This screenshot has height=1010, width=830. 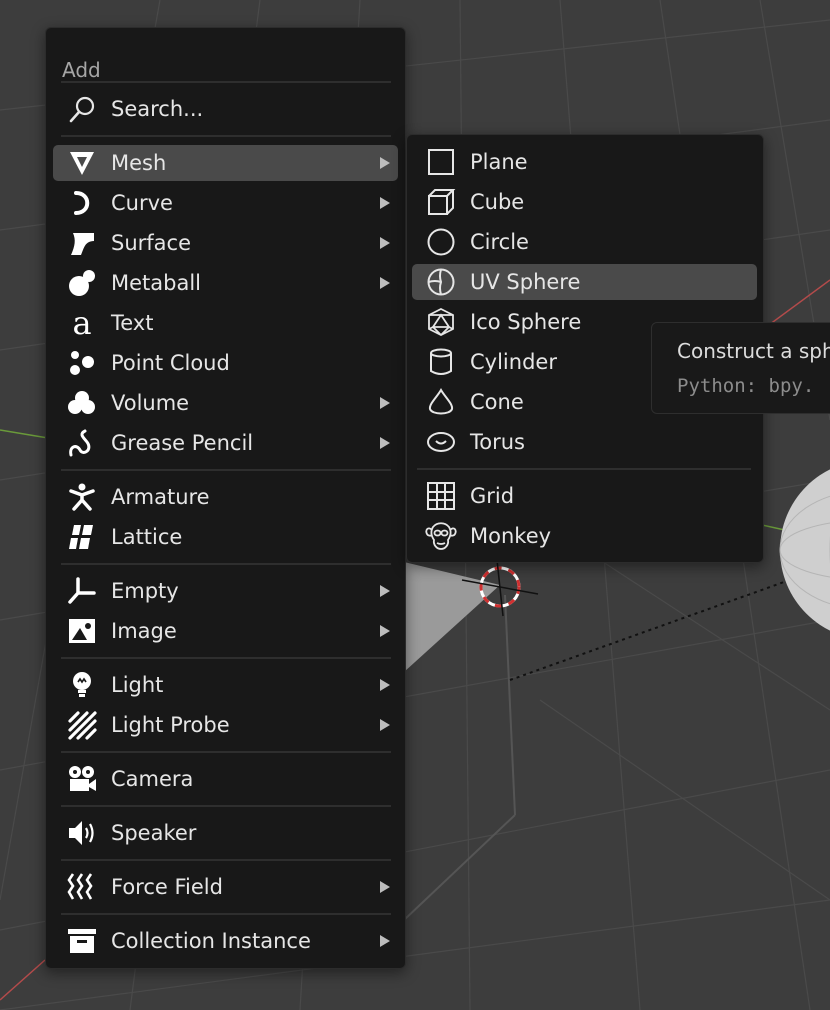 I want to click on menu-item-metaball: Metaball, so click(x=225, y=283).